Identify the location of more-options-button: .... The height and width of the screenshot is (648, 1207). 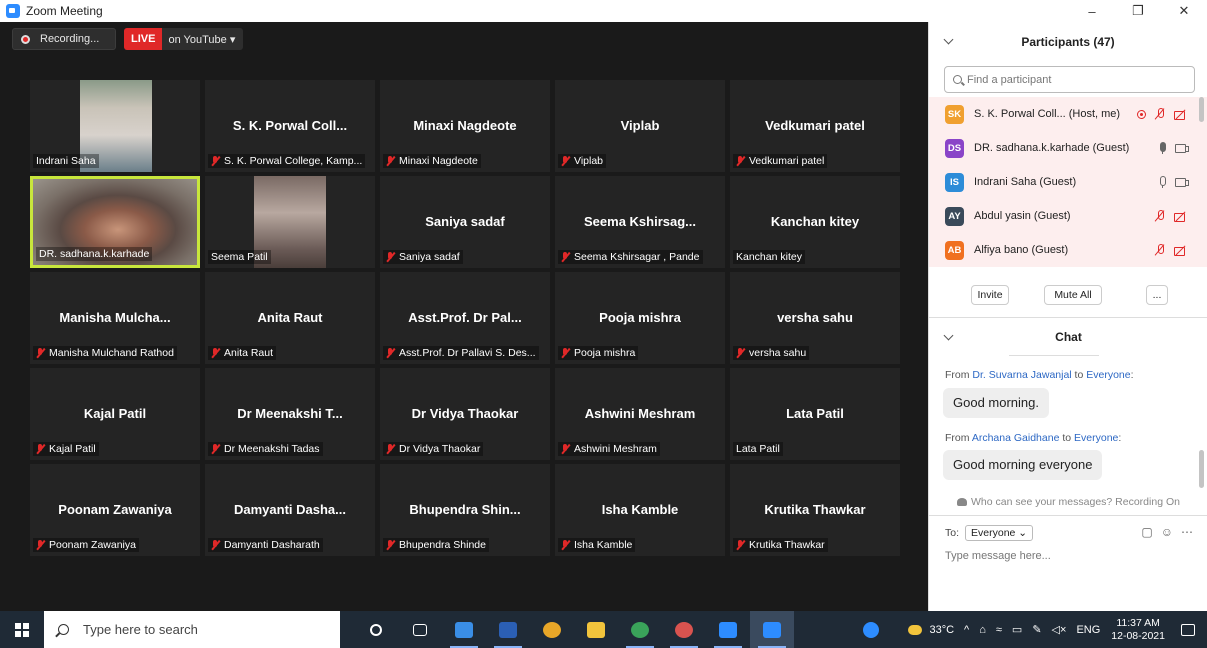
(1157, 295).